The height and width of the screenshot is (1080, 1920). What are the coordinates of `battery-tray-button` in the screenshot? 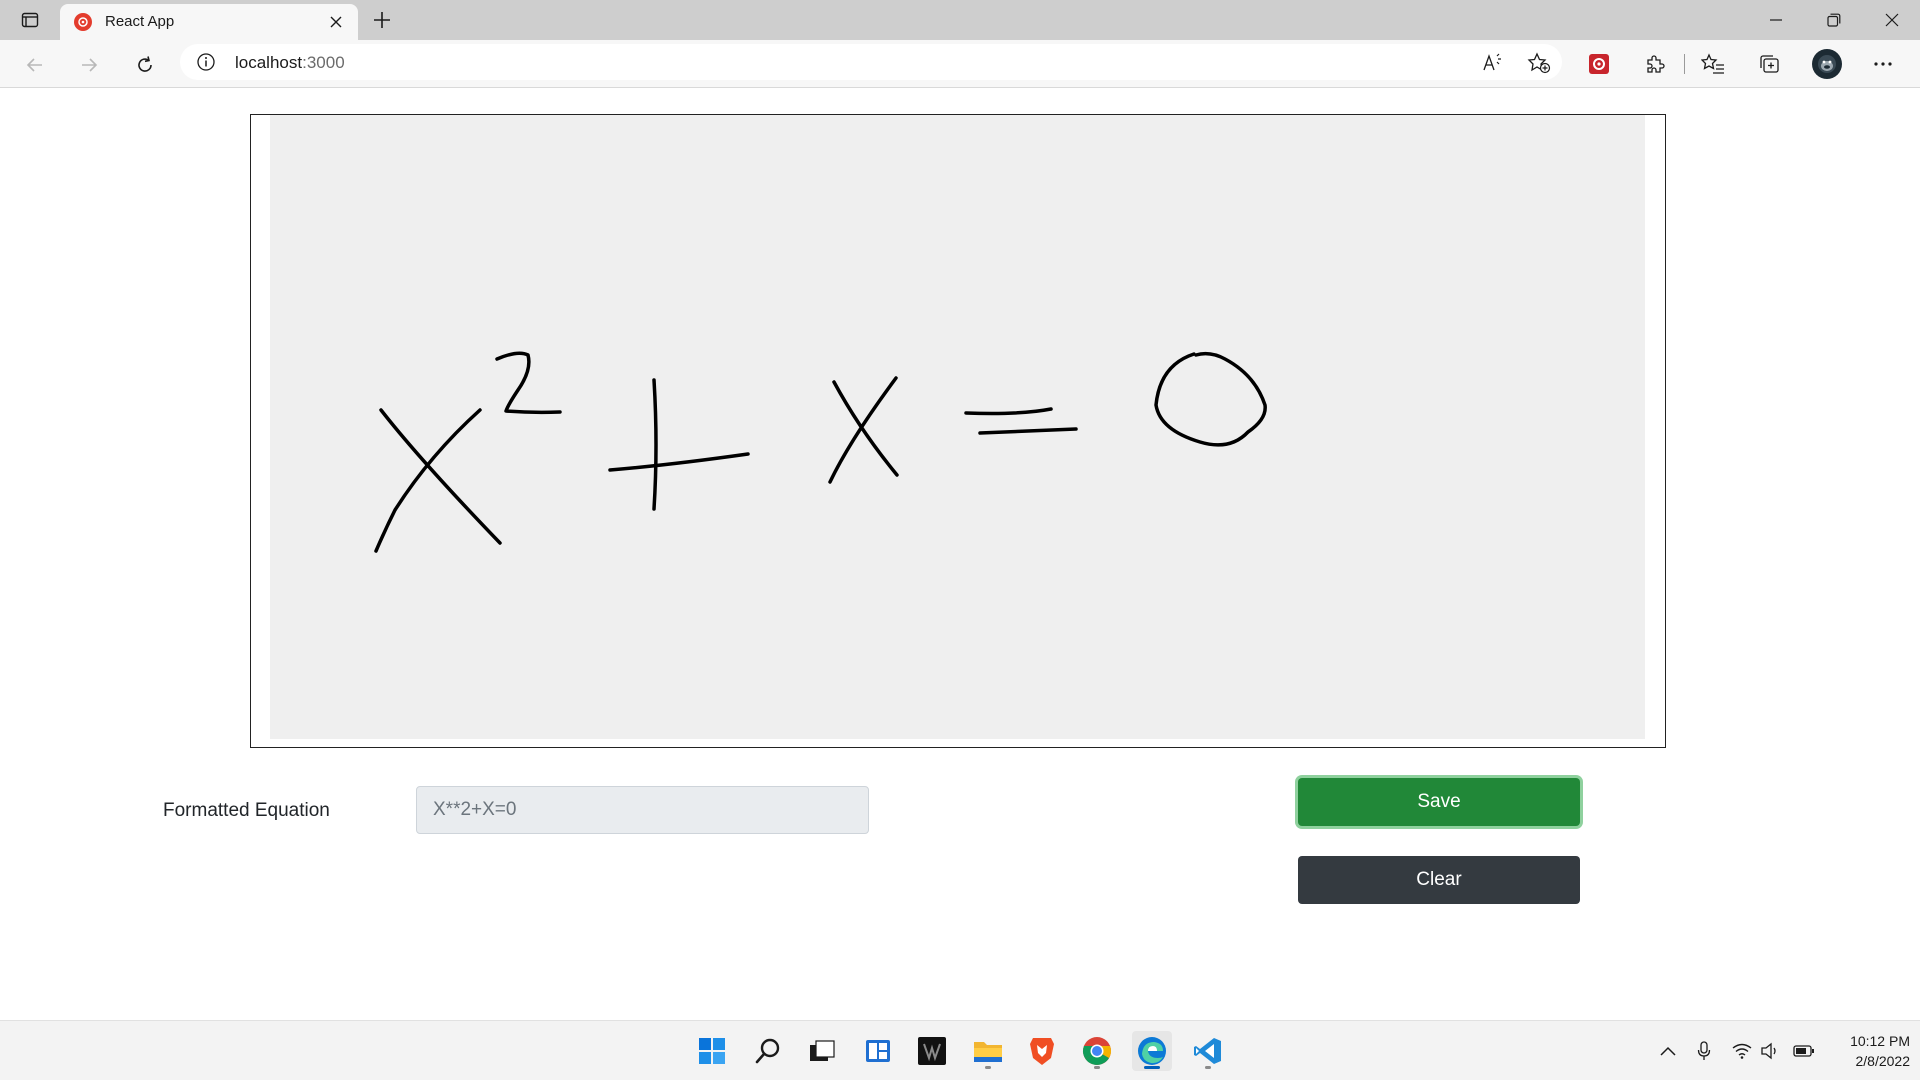 It's located at (1804, 1051).